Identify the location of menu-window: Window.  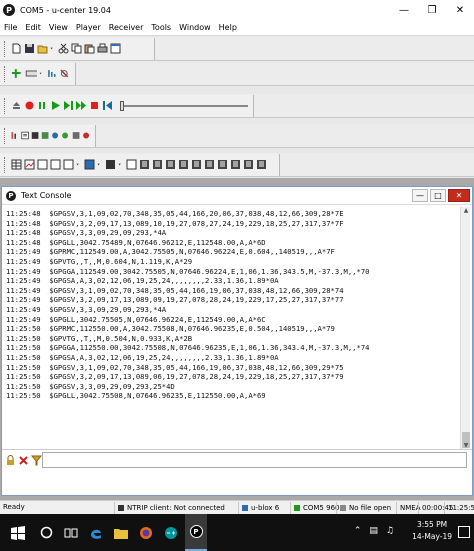
(195, 27).